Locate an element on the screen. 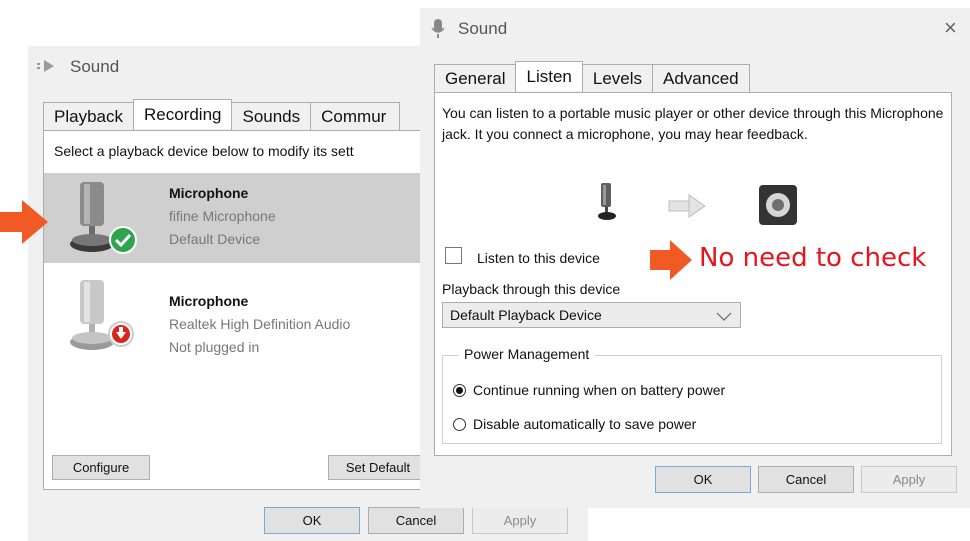 Image resolution: width=970 pixels, height=541 pixels. radio-disable is located at coordinates (459, 424).